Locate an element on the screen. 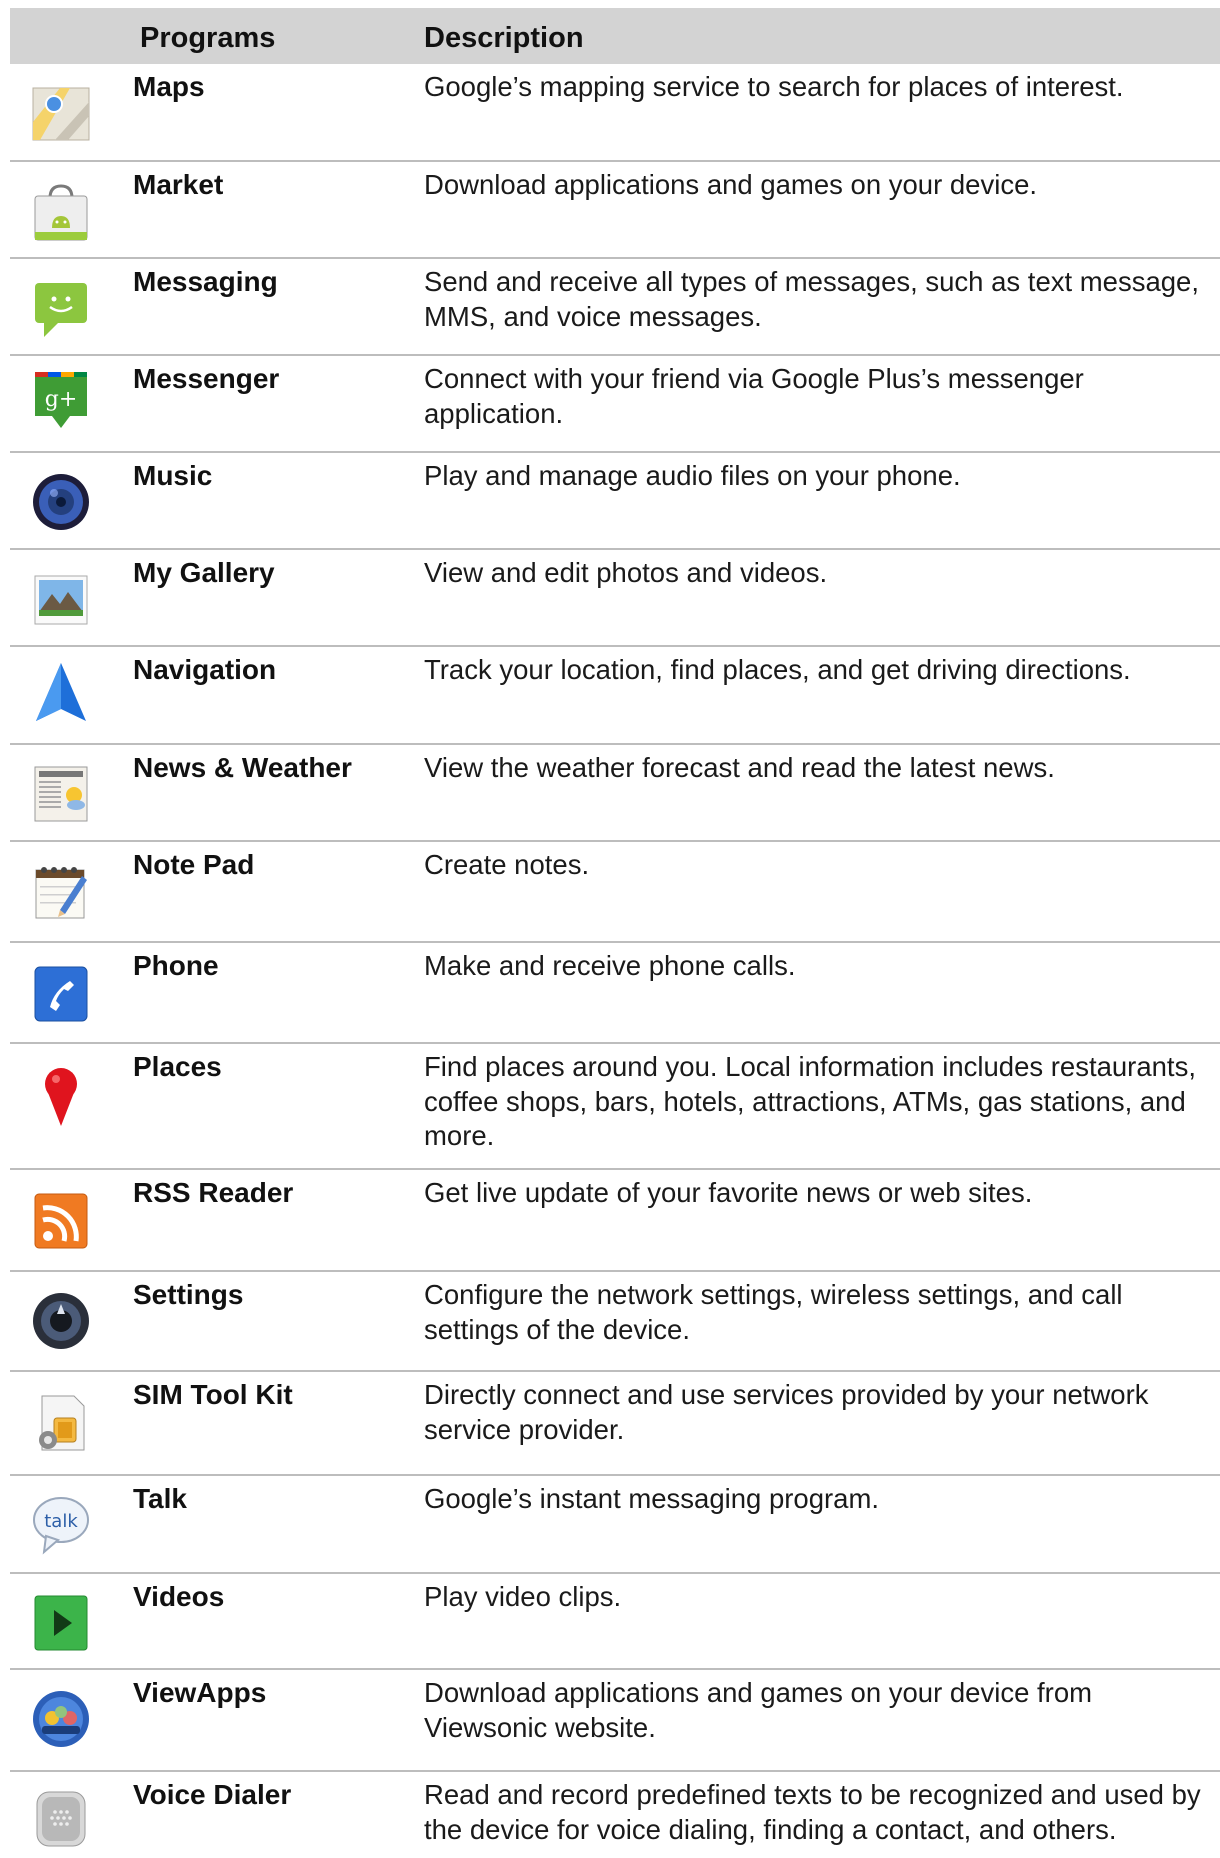 The width and height of the screenshot is (1220, 1858). market-icon is located at coordinates (61, 211).